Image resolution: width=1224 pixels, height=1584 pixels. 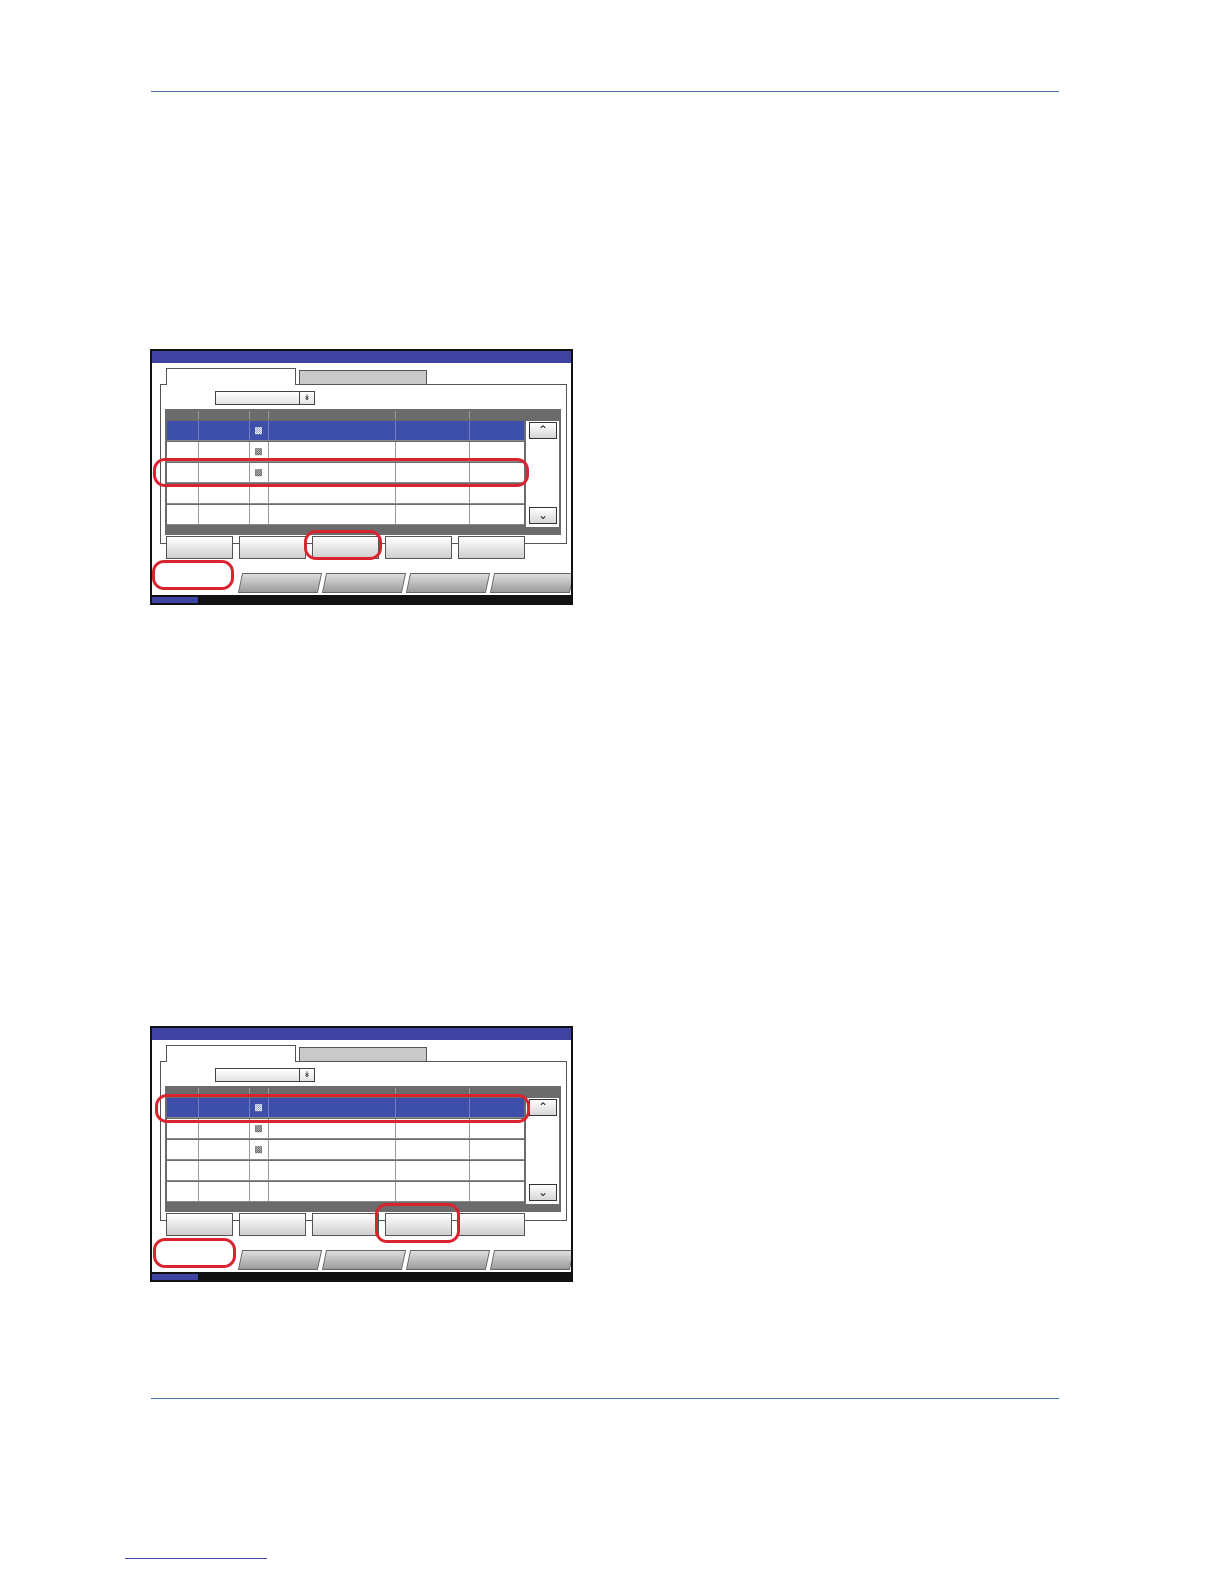 What do you see at coordinates (196, 1558) in the screenshot?
I see `footer-link-underline` at bounding box center [196, 1558].